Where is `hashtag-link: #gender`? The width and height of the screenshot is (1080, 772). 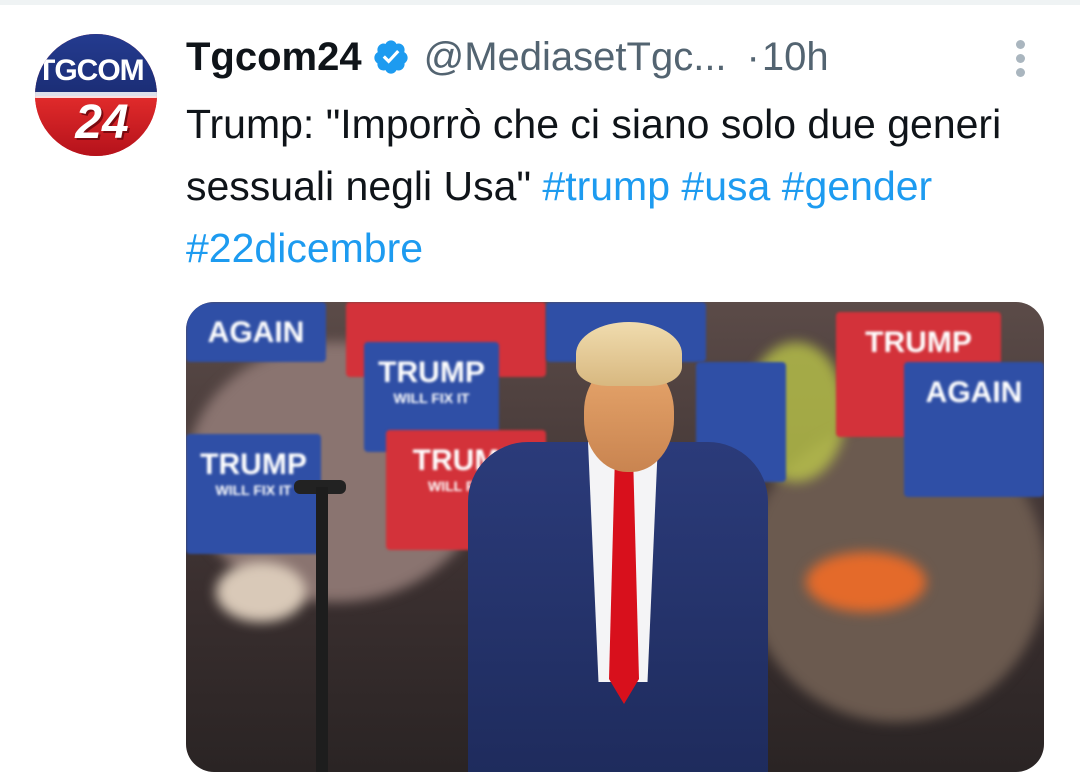 hashtag-link: #gender is located at coordinates (857, 186).